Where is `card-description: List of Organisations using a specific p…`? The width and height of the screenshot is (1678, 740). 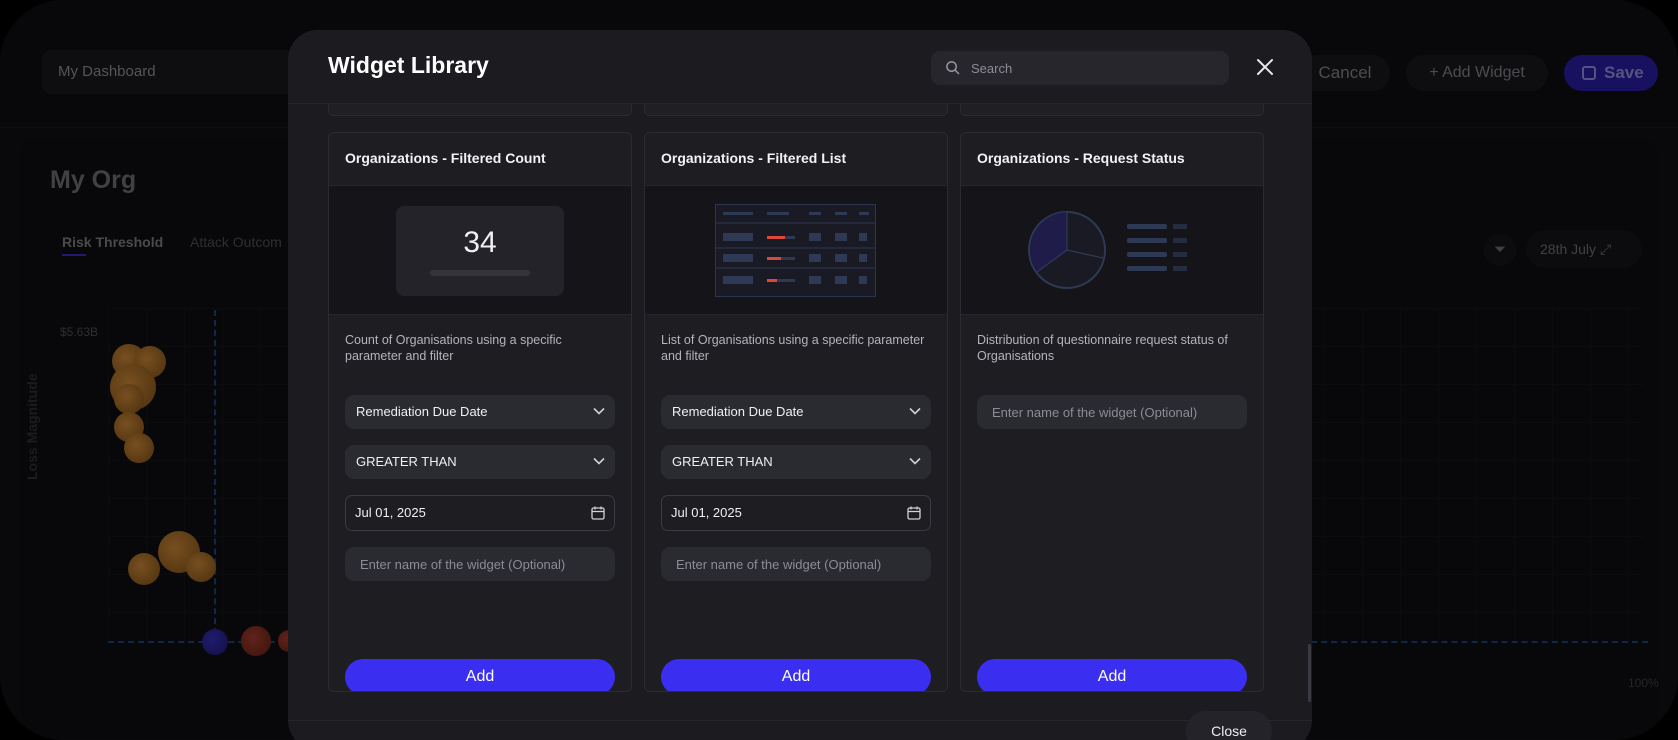
card-description: List of Organisations using a specific p… is located at coordinates (793, 348).